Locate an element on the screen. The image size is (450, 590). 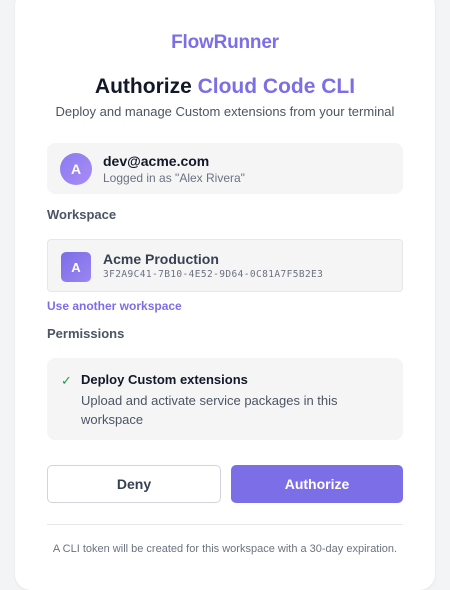
permission-title: Deploy Custom extensions is located at coordinates (164, 379).